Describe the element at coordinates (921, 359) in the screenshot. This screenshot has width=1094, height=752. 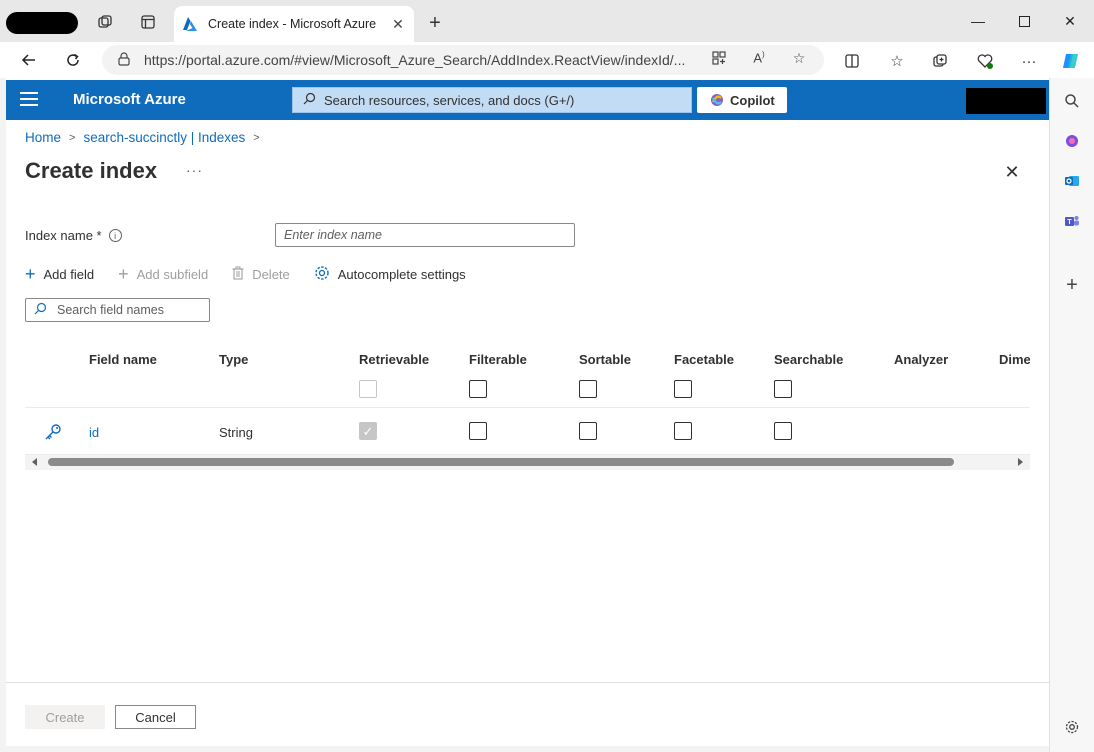
I see `column-header-analyzer: Analyzer` at that location.